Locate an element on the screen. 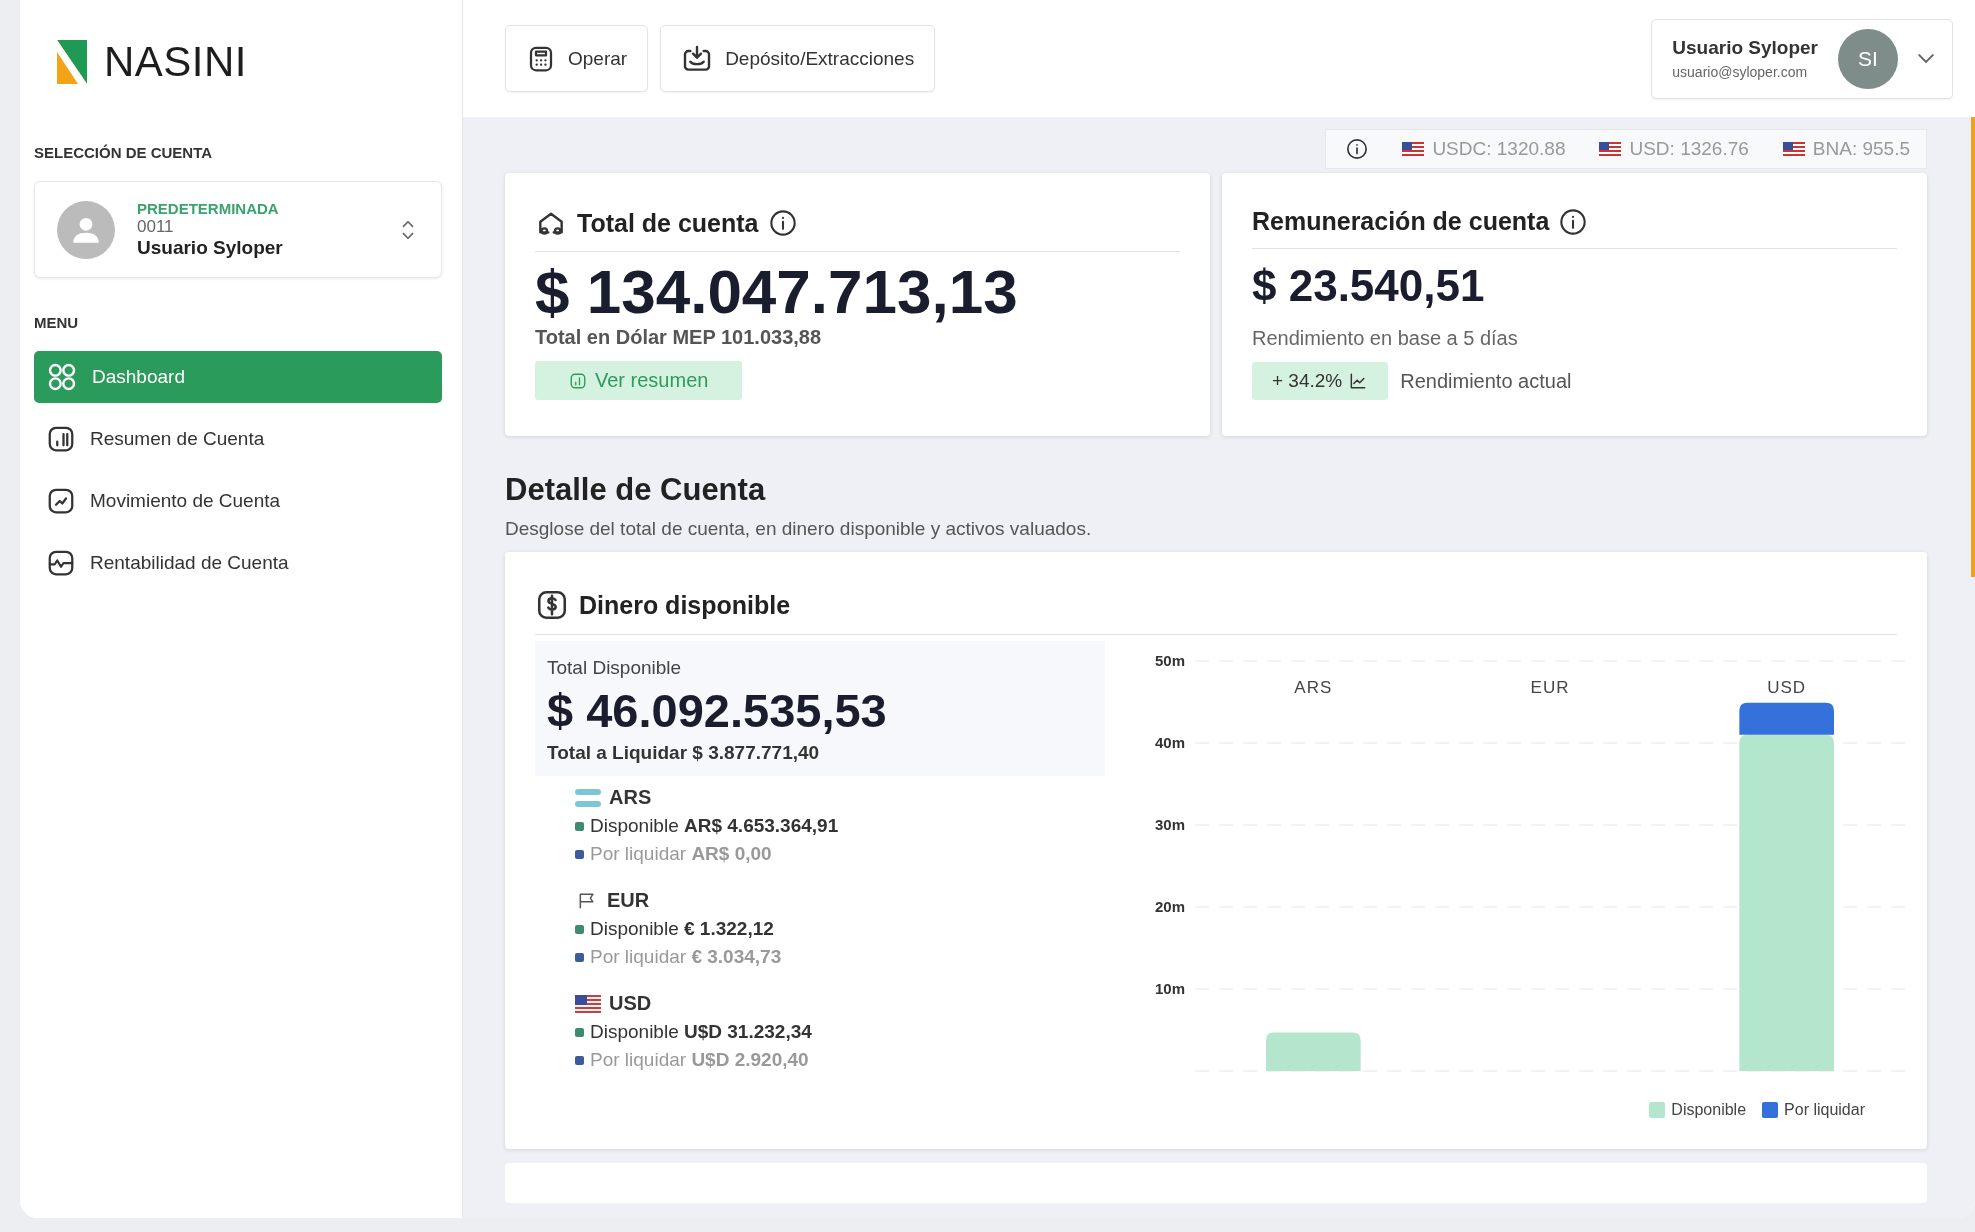 Image resolution: width=1975 pixels, height=1232 pixels. account-selector: PREDETERMINADA 0011 Usuario Syloper is located at coordinates (238, 229).